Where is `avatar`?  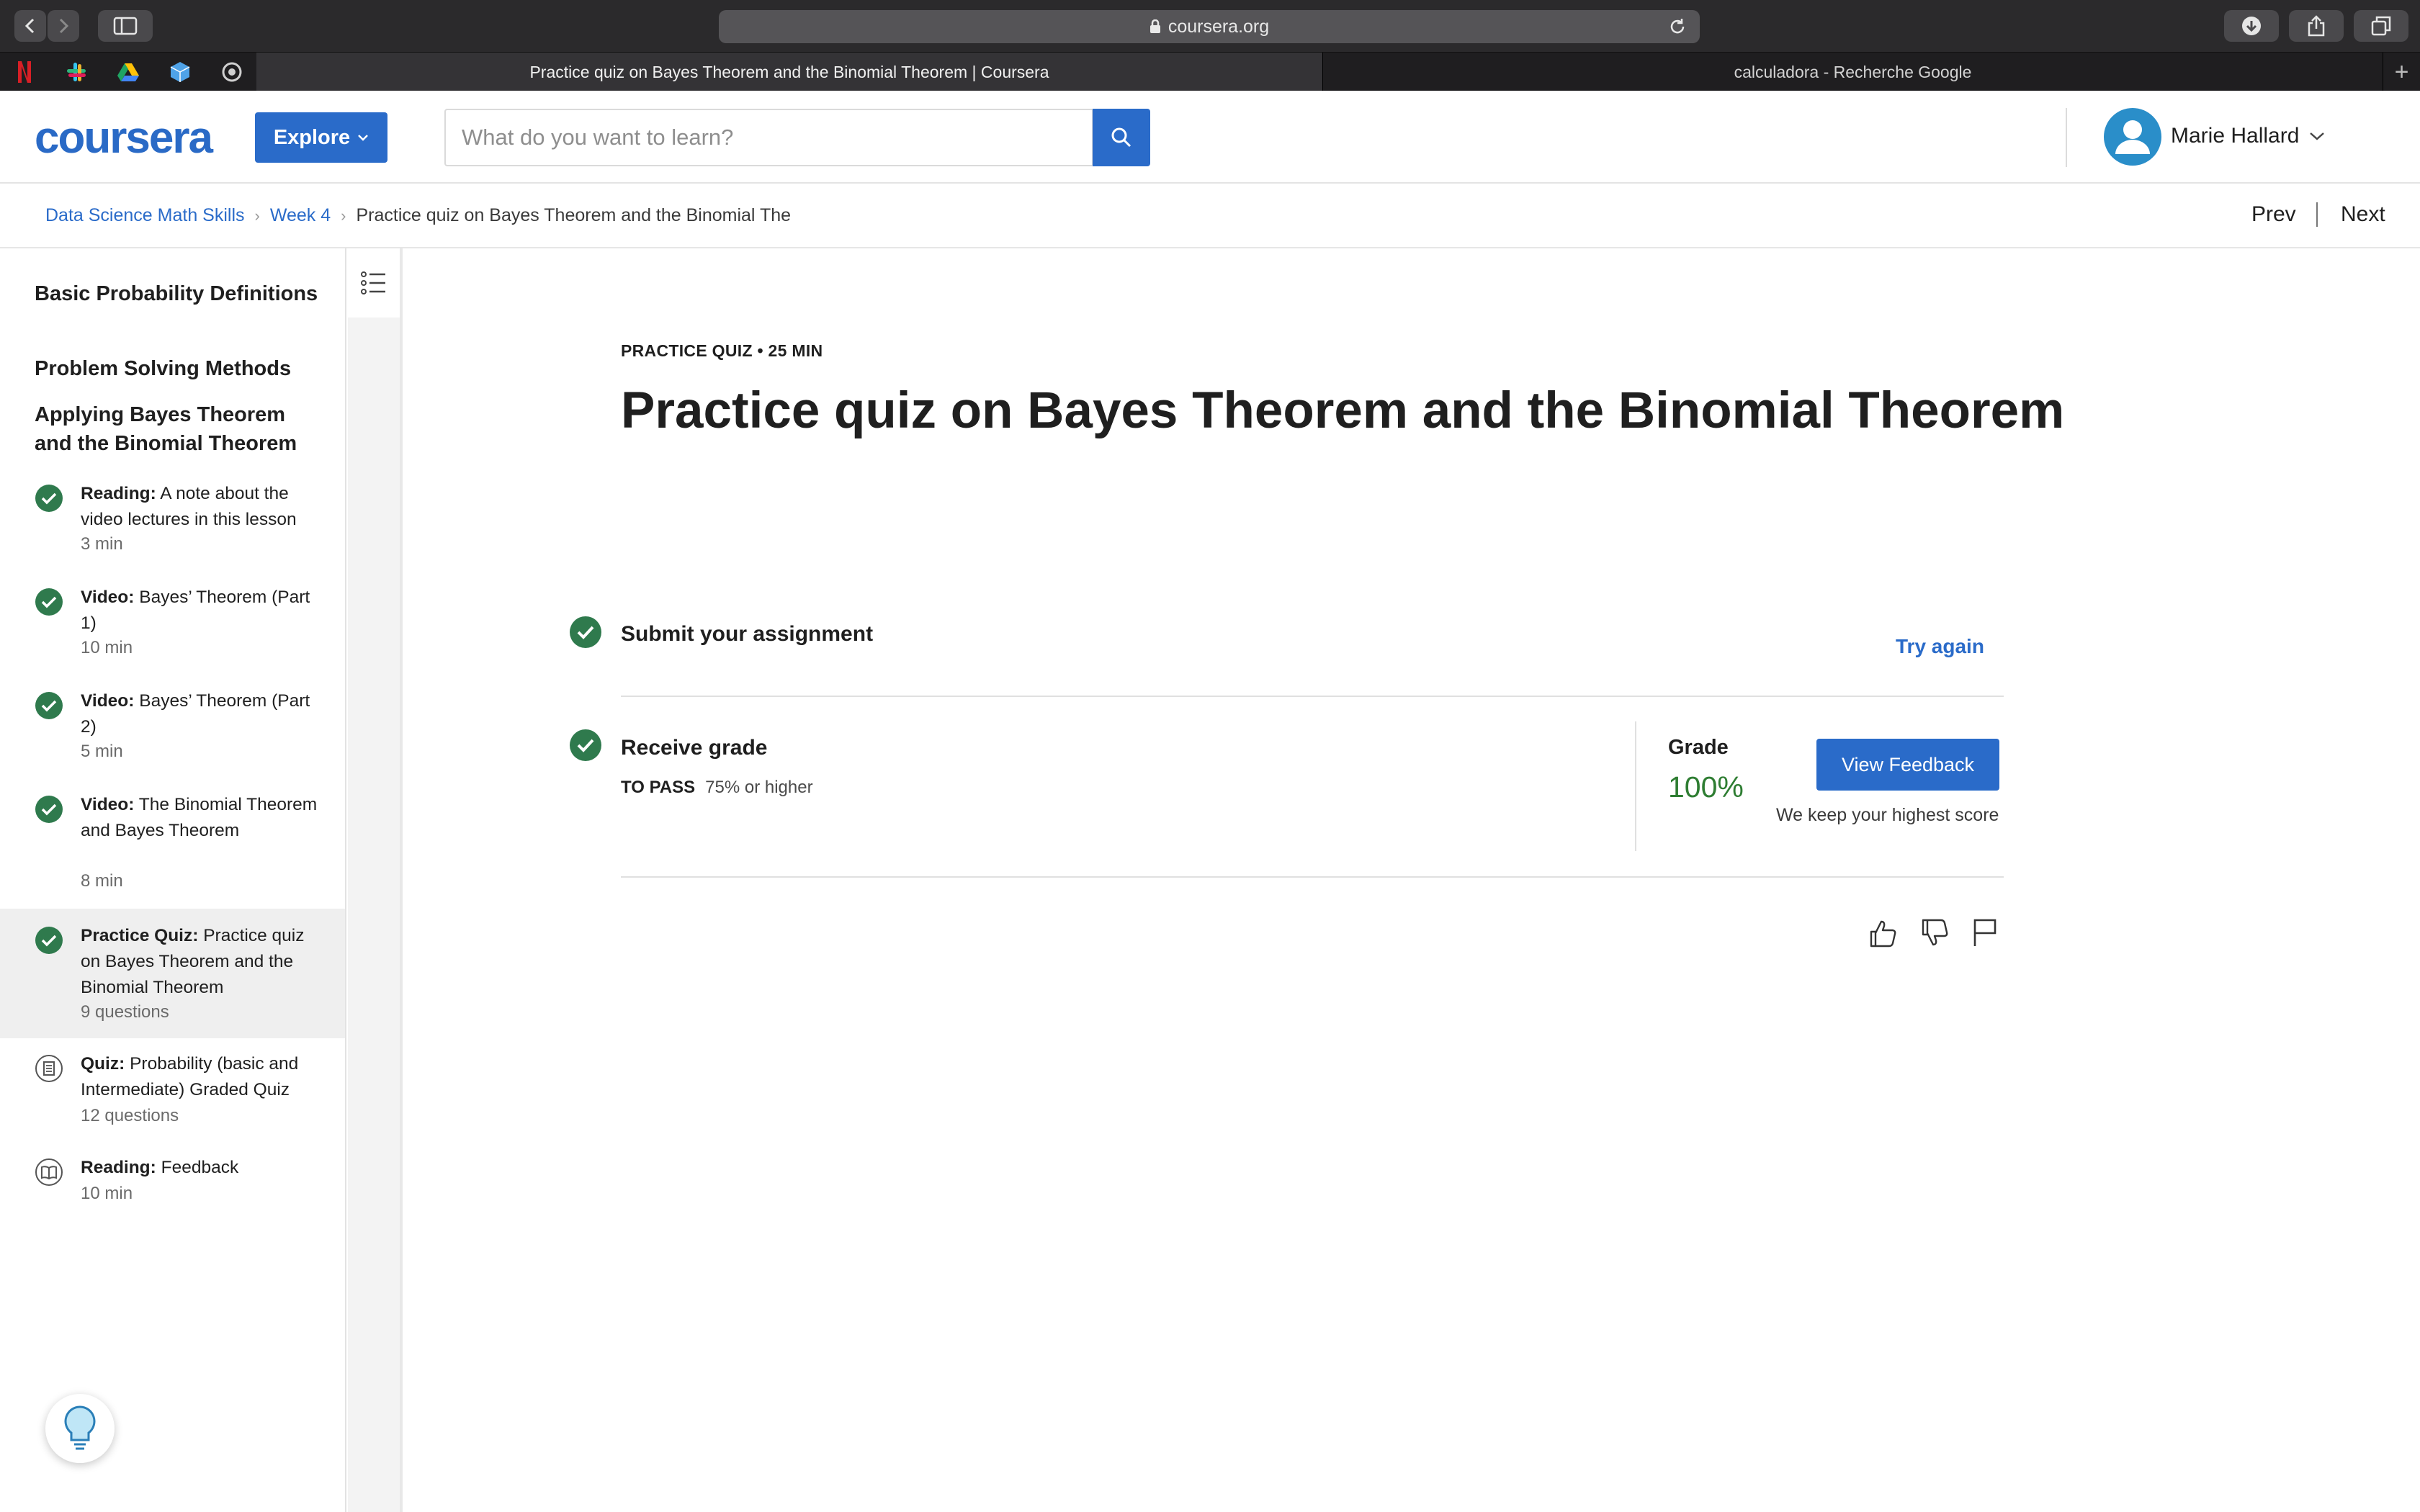
avatar is located at coordinates (2132, 137).